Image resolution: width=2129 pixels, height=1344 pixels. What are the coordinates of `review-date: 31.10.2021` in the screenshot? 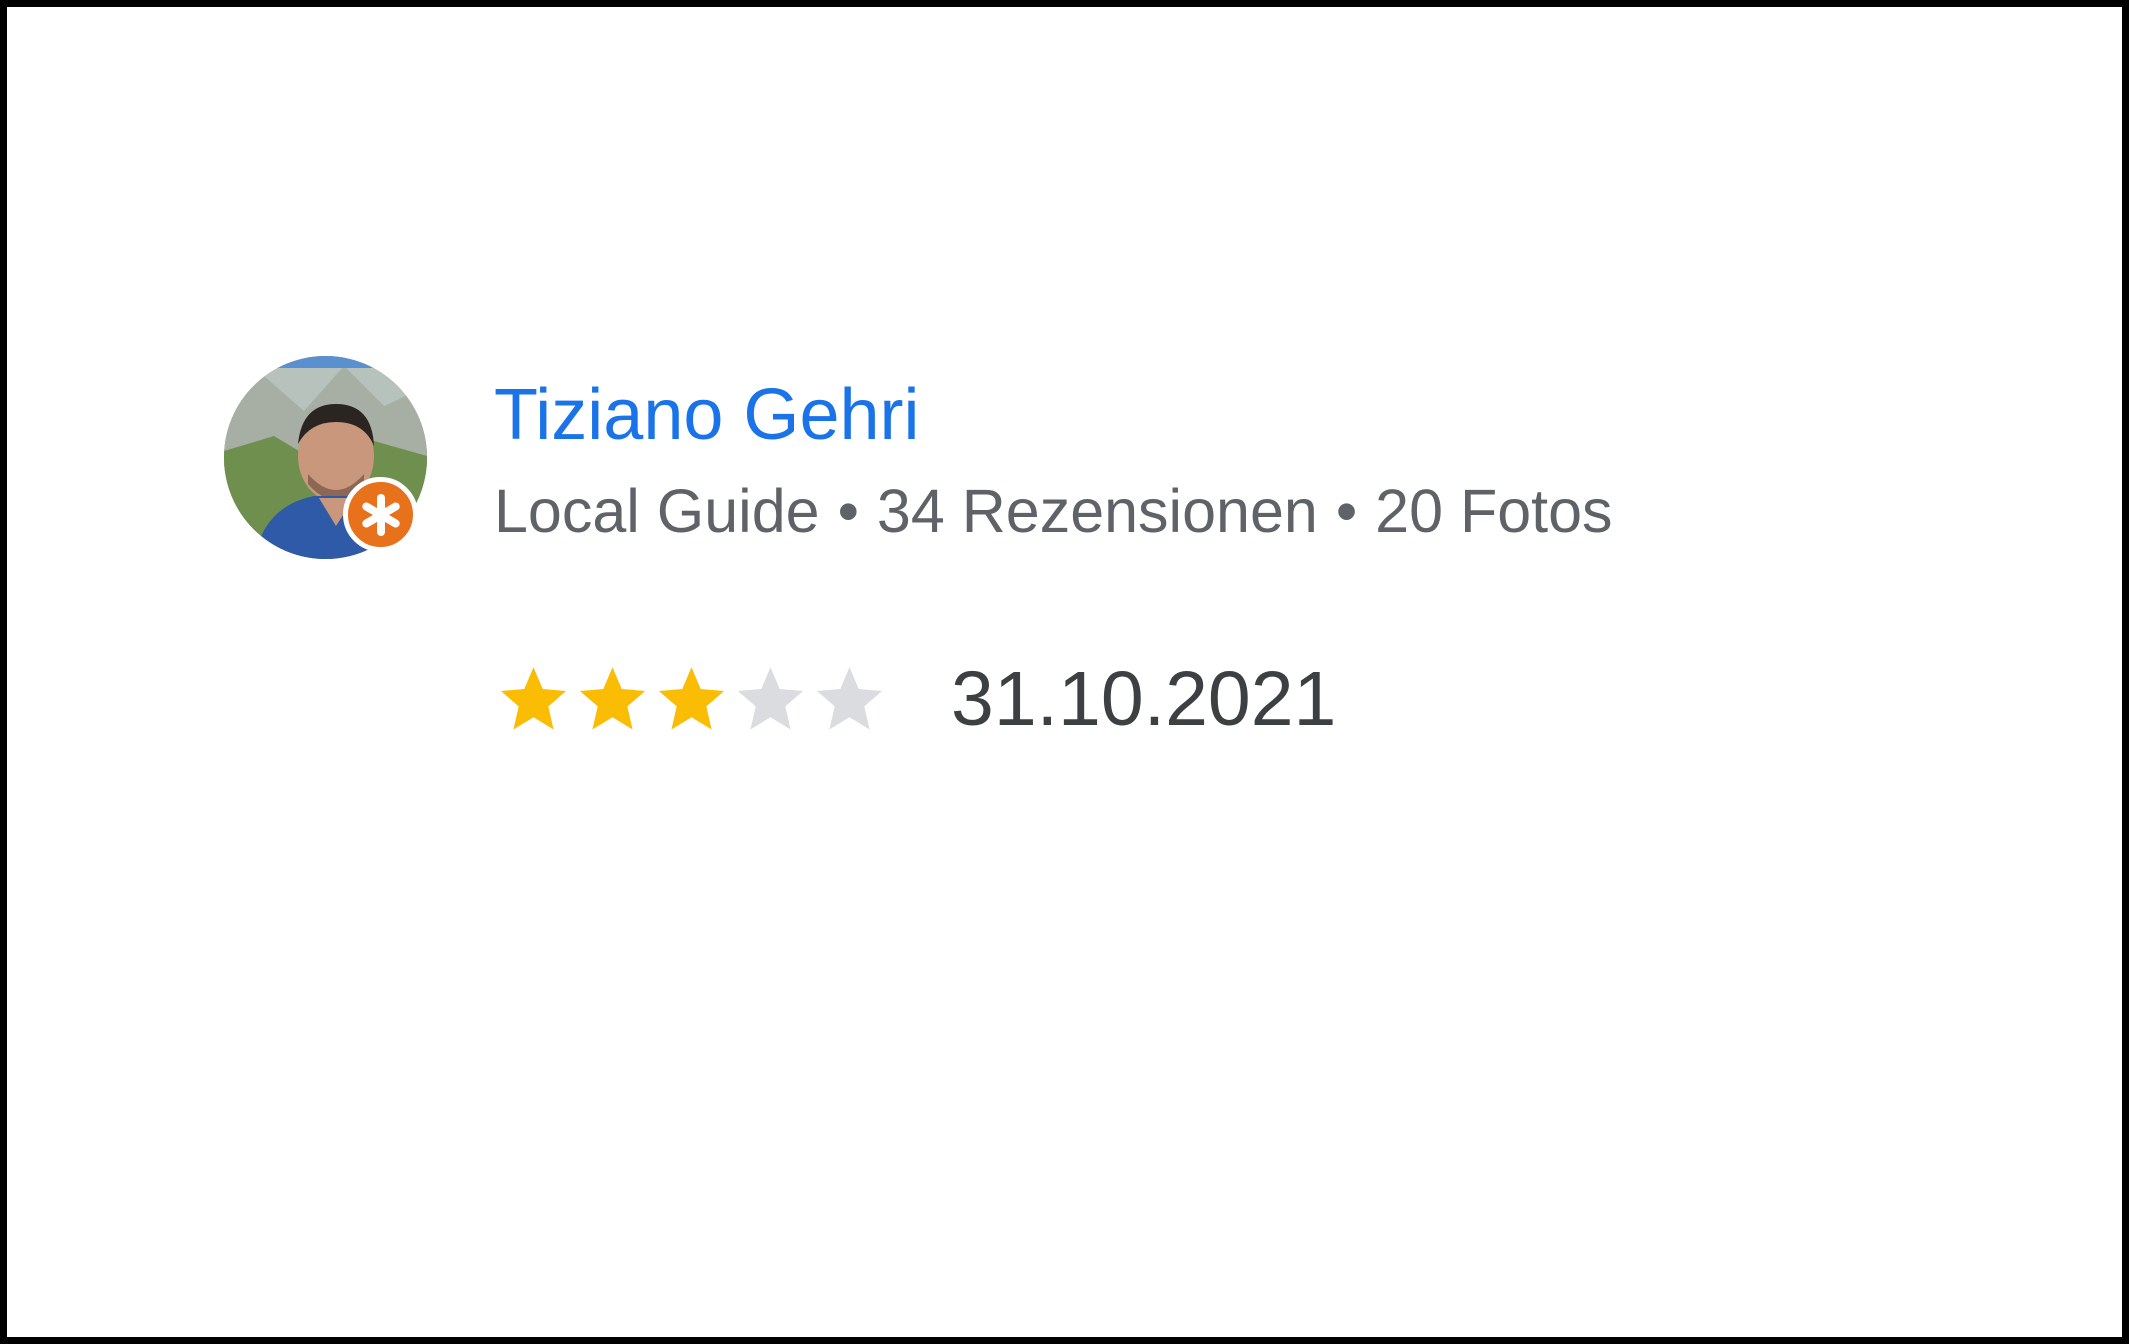 It's located at (1144, 699).